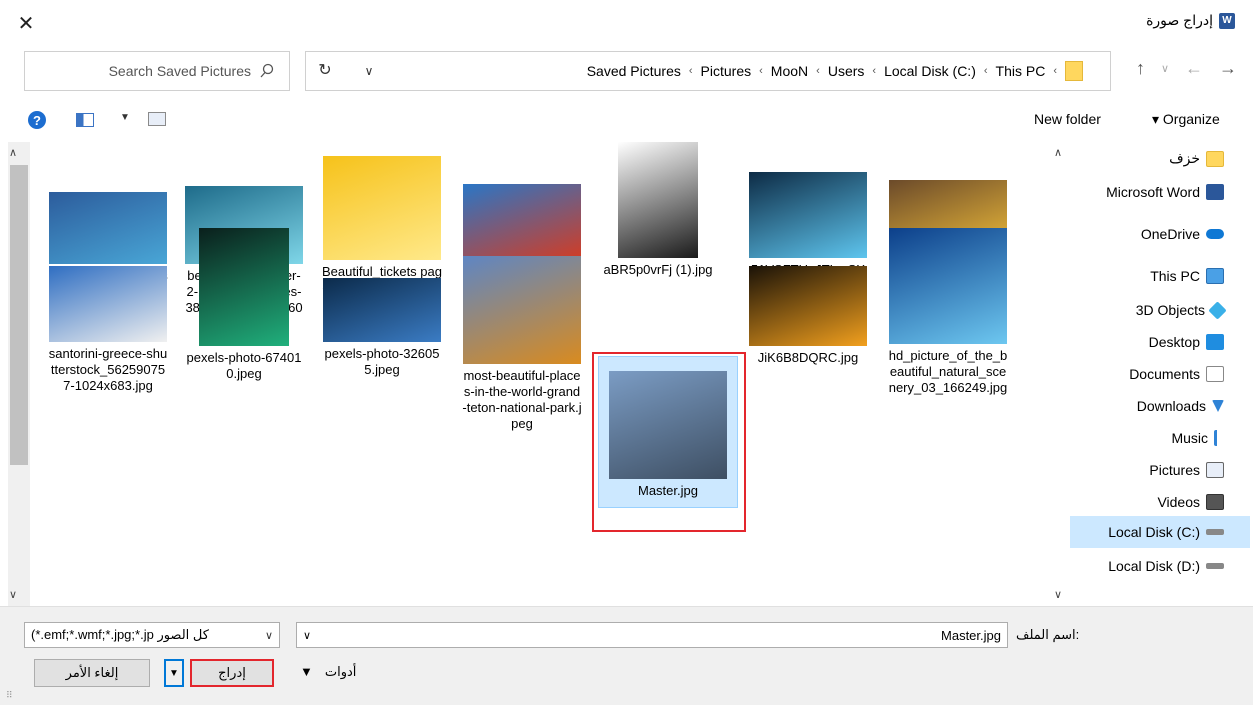 The width and height of the screenshot is (1253, 705). What do you see at coordinates (174, 673) in the screenshot?
I see `insert-options-caret-icon: ▼` at bounding box center [174, 673].